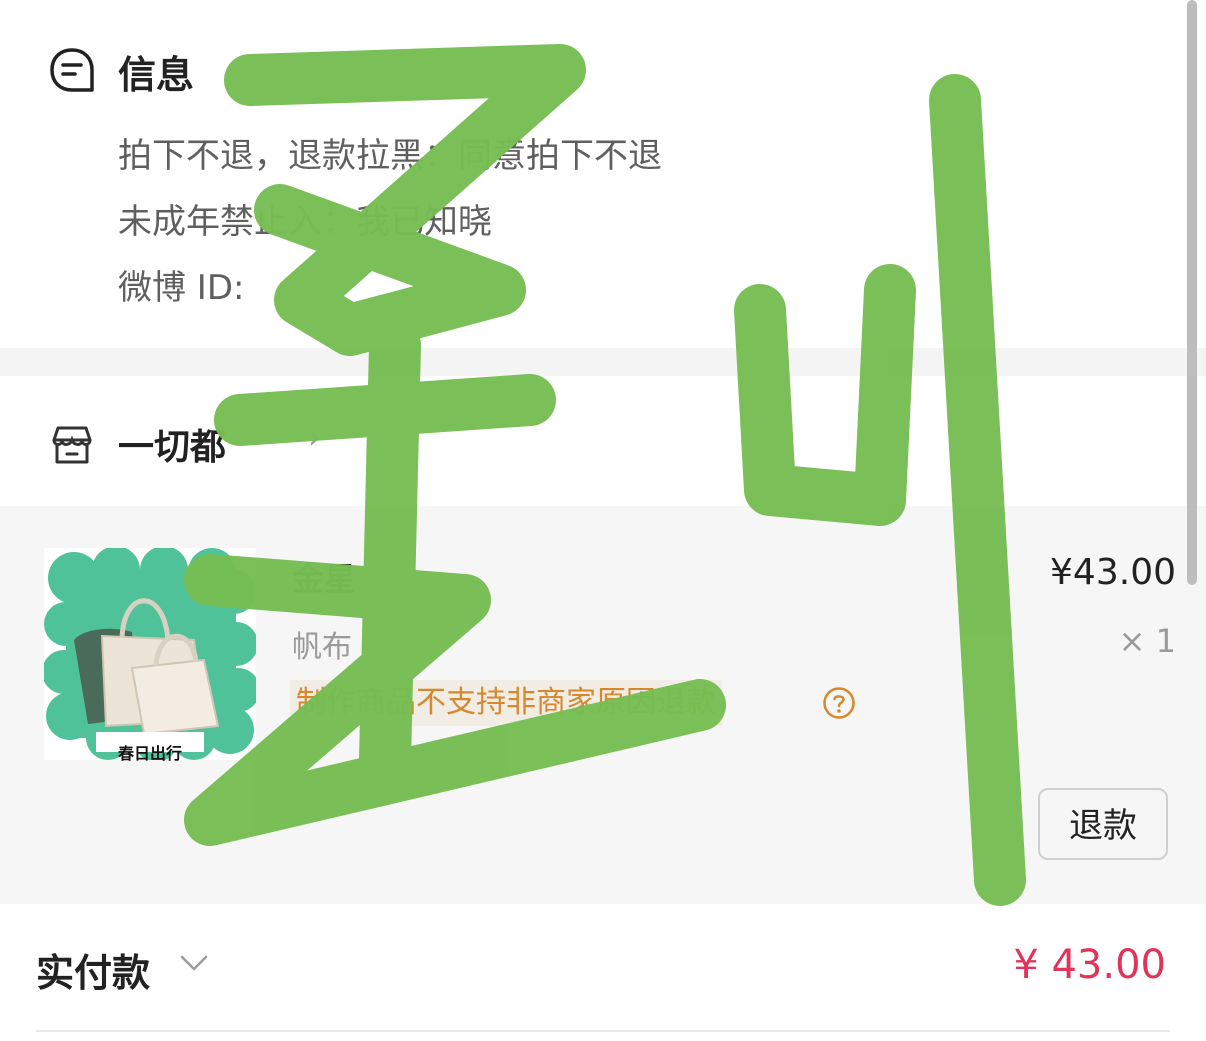  What do you see at coordinates (172, 444) in the screenshot?
I see `store-name: 一切都` at bounding box center [172, 444].